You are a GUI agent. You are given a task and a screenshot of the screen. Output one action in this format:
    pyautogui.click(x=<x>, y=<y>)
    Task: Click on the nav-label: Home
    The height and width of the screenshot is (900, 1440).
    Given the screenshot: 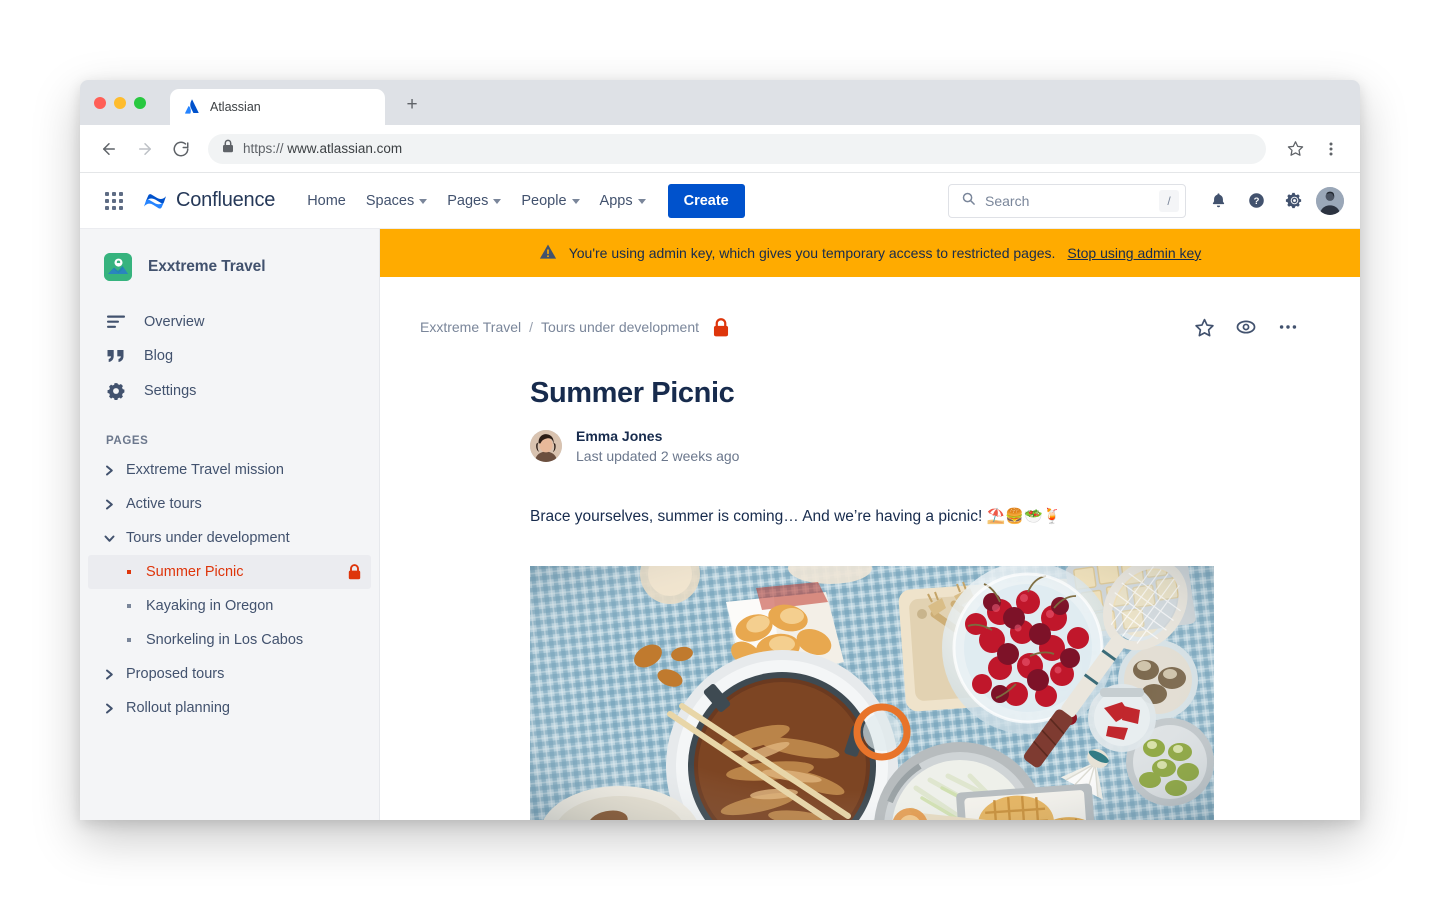 What is the action you would take?
    pyautogui.click(x=326, y=200)
    